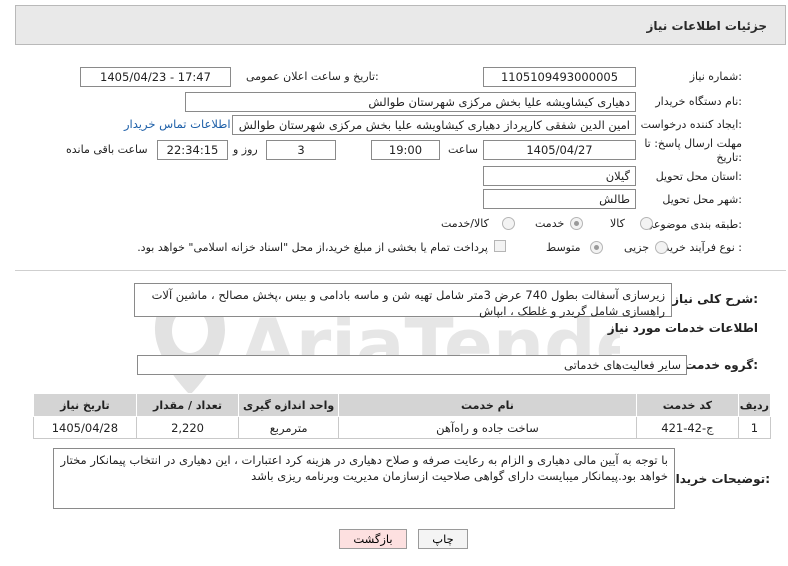 The height and width of the screenshot is (566, 788). Describe the element at coordinates (698, 176) in the screenshot. I see `province-label: استان محل تحویل:` at that location.